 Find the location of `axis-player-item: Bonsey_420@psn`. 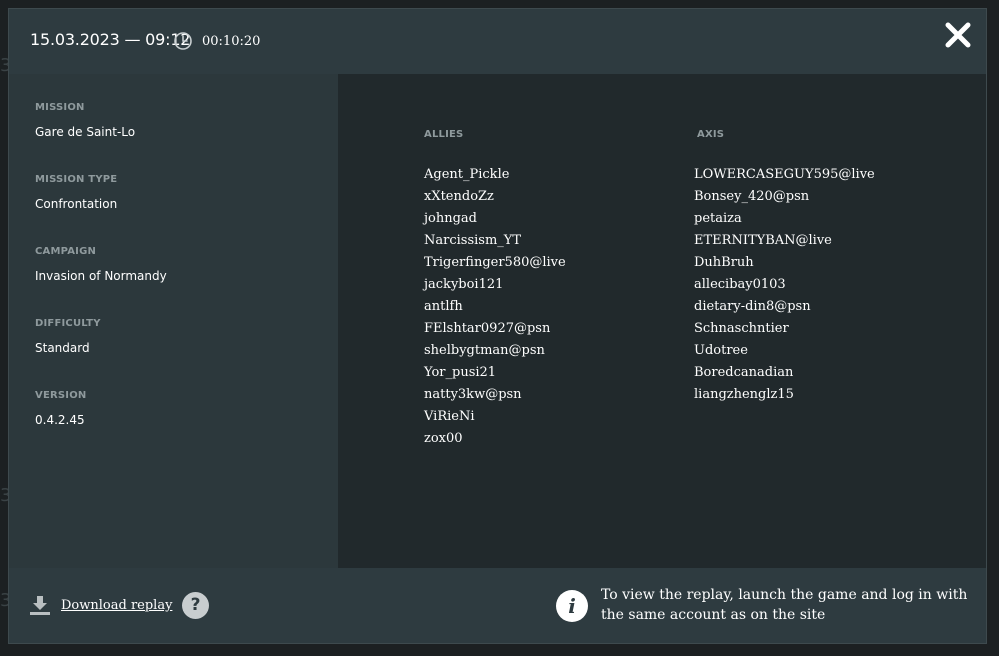

axis-player-item: Bonsey_420@psn is located at coordinates (752, 196).